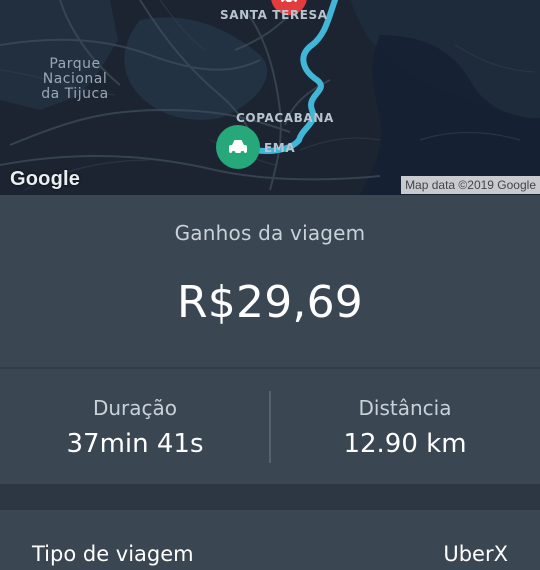  Describe the element at coordinates (405, 444) in the screenshot. I see `distance-value: 12.90 km` at that location.